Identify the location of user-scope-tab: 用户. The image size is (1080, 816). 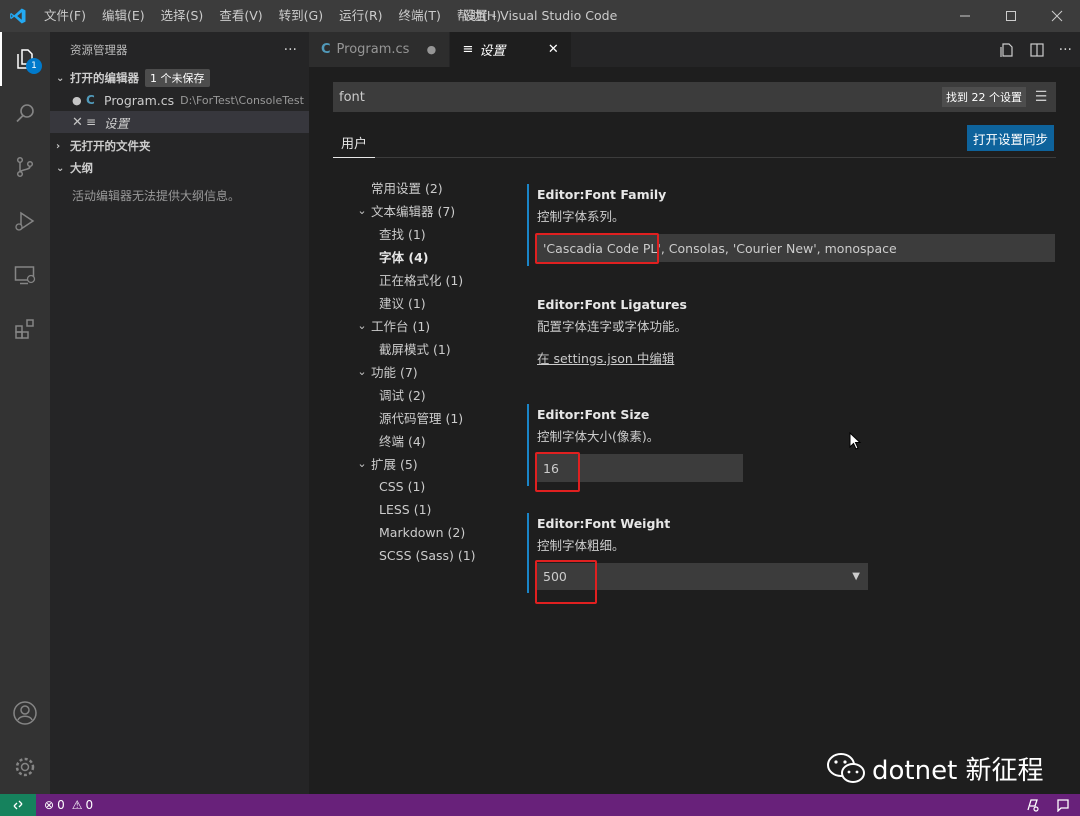
(354, 142).